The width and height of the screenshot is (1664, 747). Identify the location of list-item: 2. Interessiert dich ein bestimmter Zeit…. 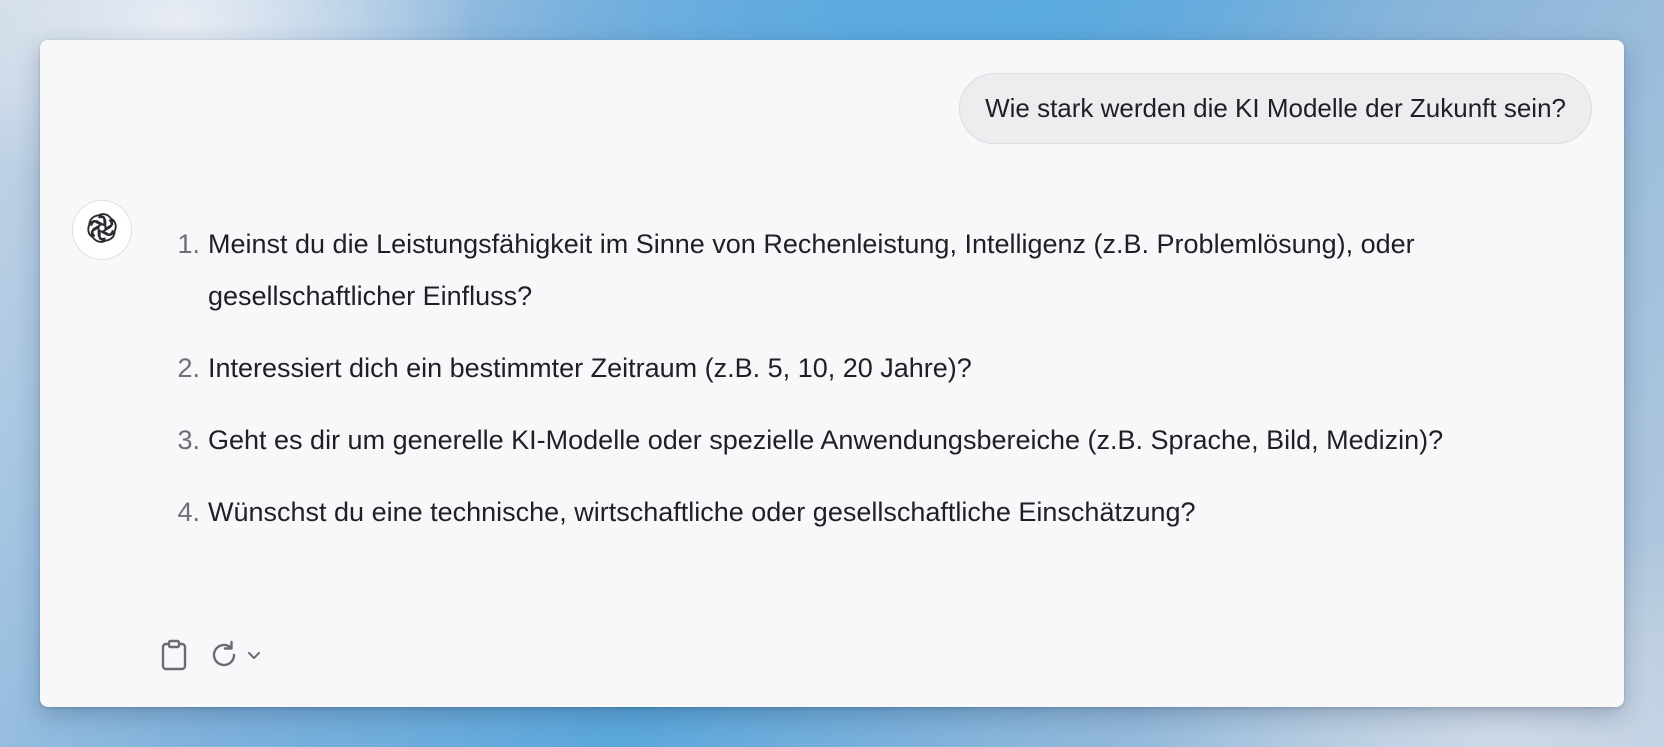
(870, 368).